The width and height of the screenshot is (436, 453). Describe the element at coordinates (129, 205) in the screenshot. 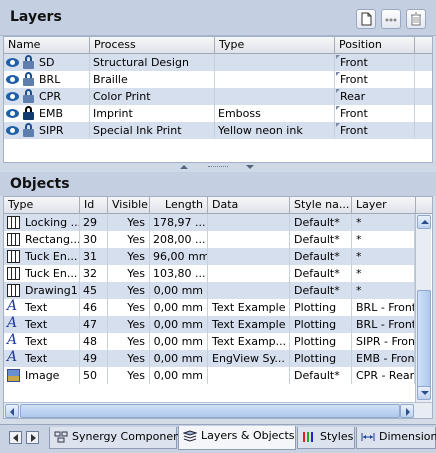

I see `column-header: Visible` at that location.